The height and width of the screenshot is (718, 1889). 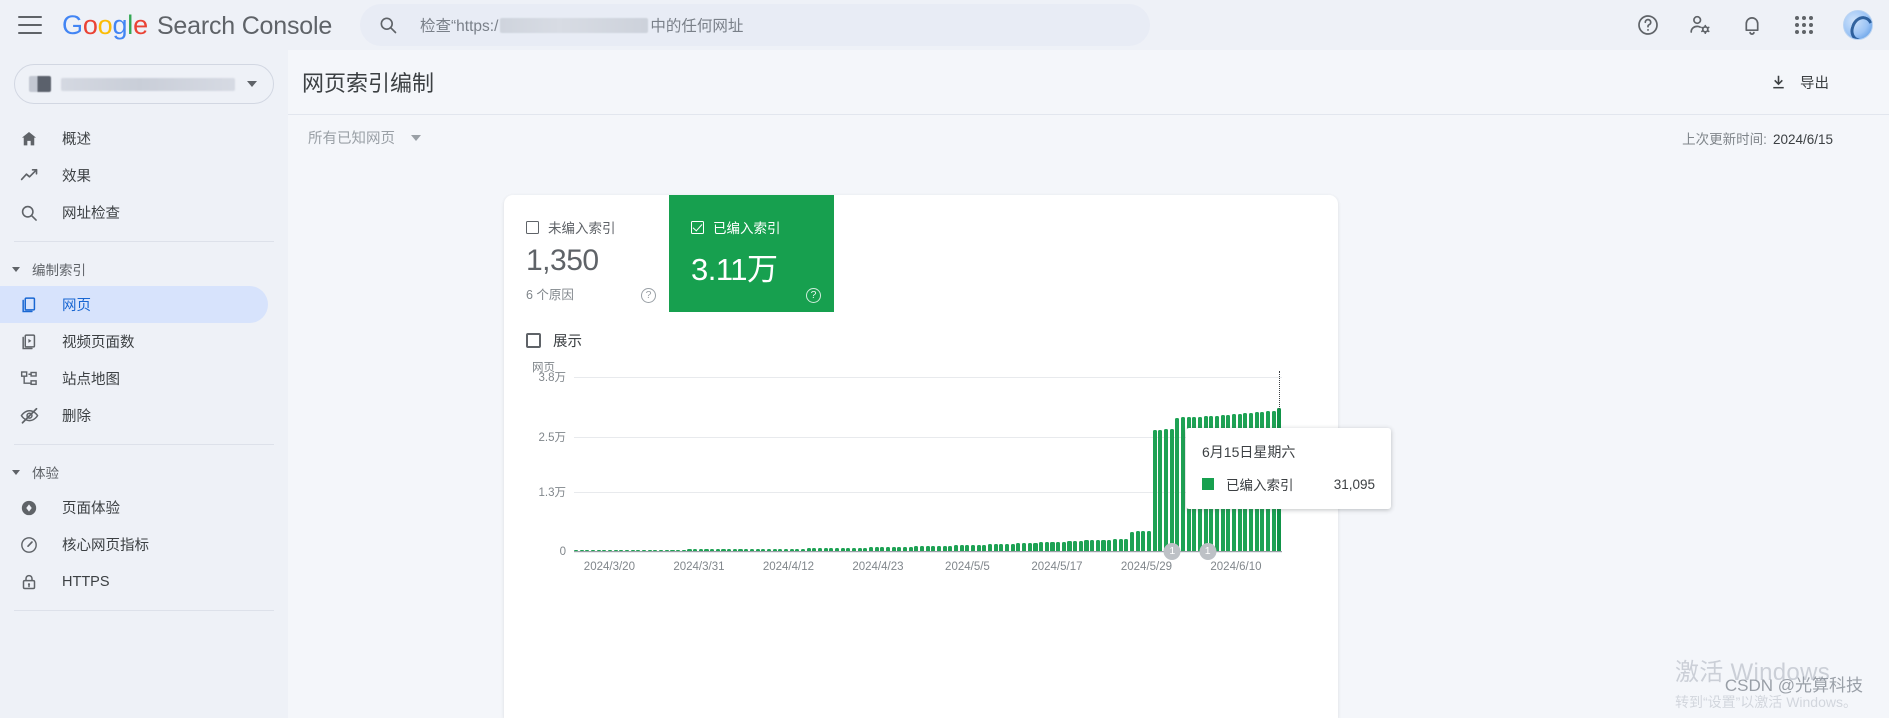 I want to click on help-icon, so click(x=1648, y=25).